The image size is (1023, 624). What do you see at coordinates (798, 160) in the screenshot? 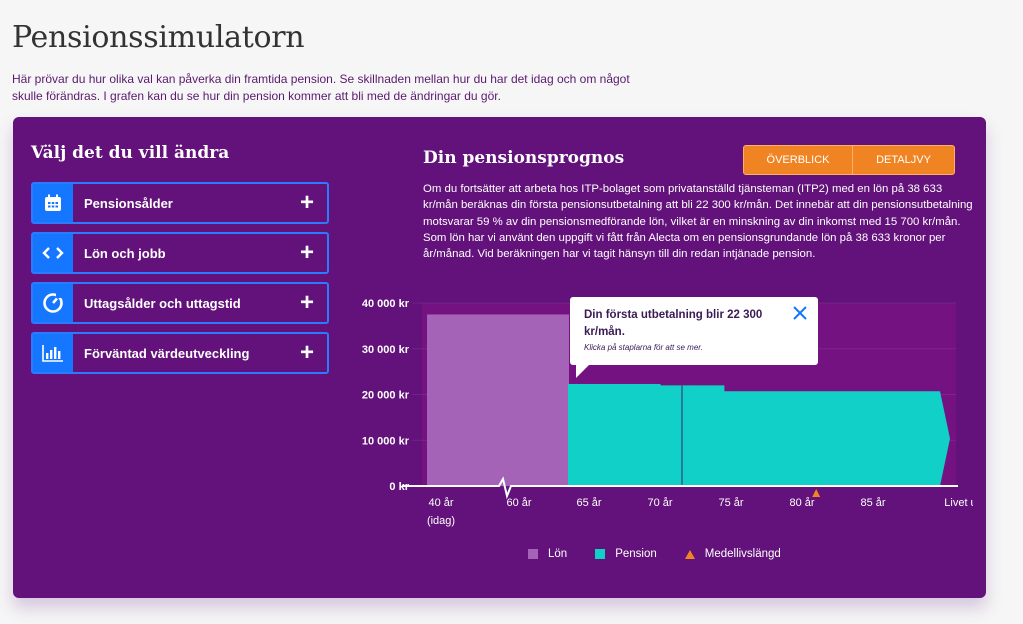
I see `overview-button: ÖVERBLICK` at bounding box center [798, 160].